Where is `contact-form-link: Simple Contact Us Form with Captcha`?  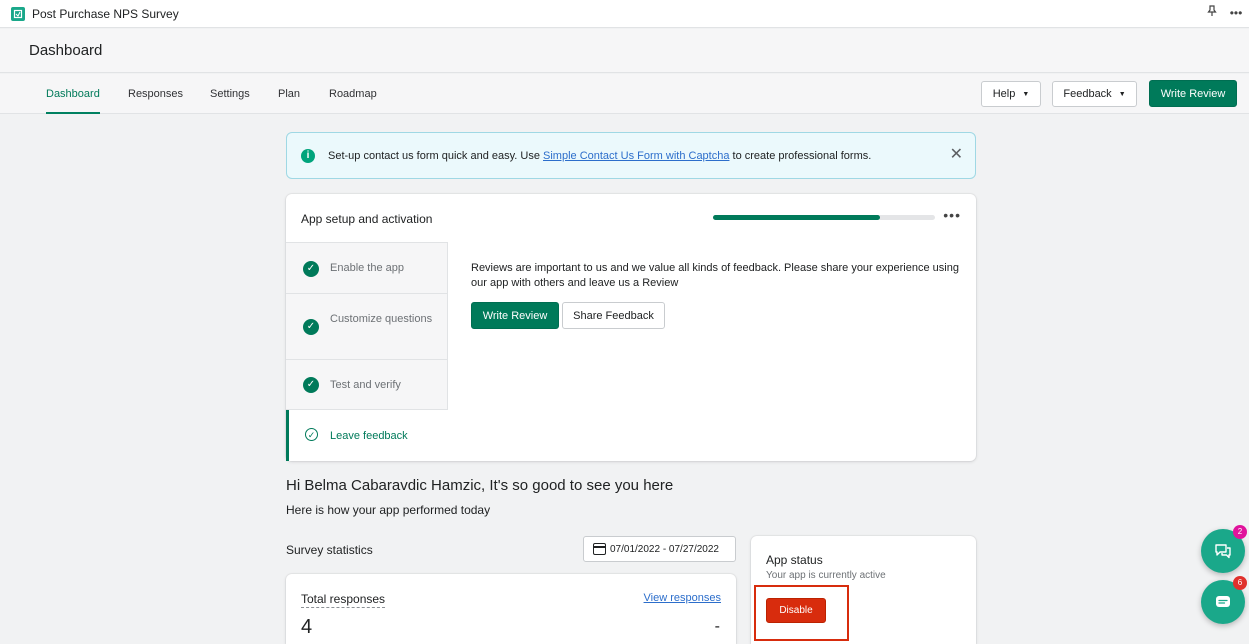 contact-form-link: Simple Contact Us Form with Captcha is located at coordinates (636, 156).